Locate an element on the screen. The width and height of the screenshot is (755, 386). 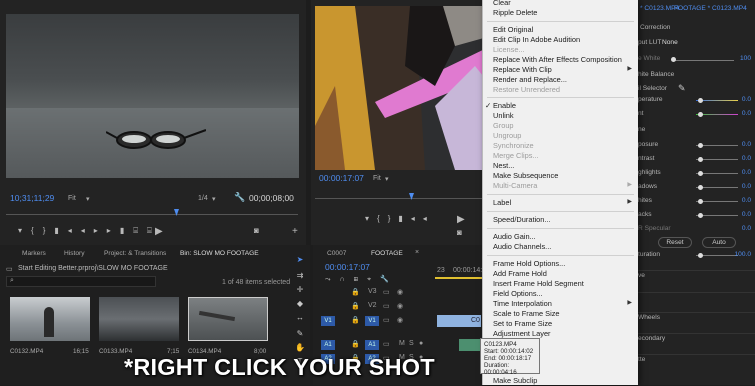
highlights-value: 0.0 is located at coordinates (746, 173).